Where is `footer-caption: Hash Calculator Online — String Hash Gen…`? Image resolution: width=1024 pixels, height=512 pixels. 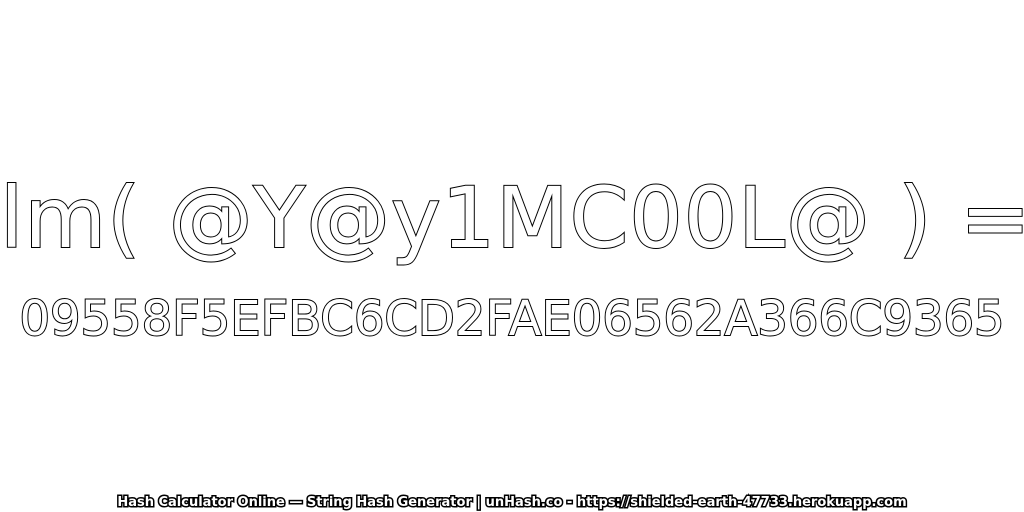 footer-caption: Hash Calculator Online — String Hash Gen… is located at coordinates (512, 503).